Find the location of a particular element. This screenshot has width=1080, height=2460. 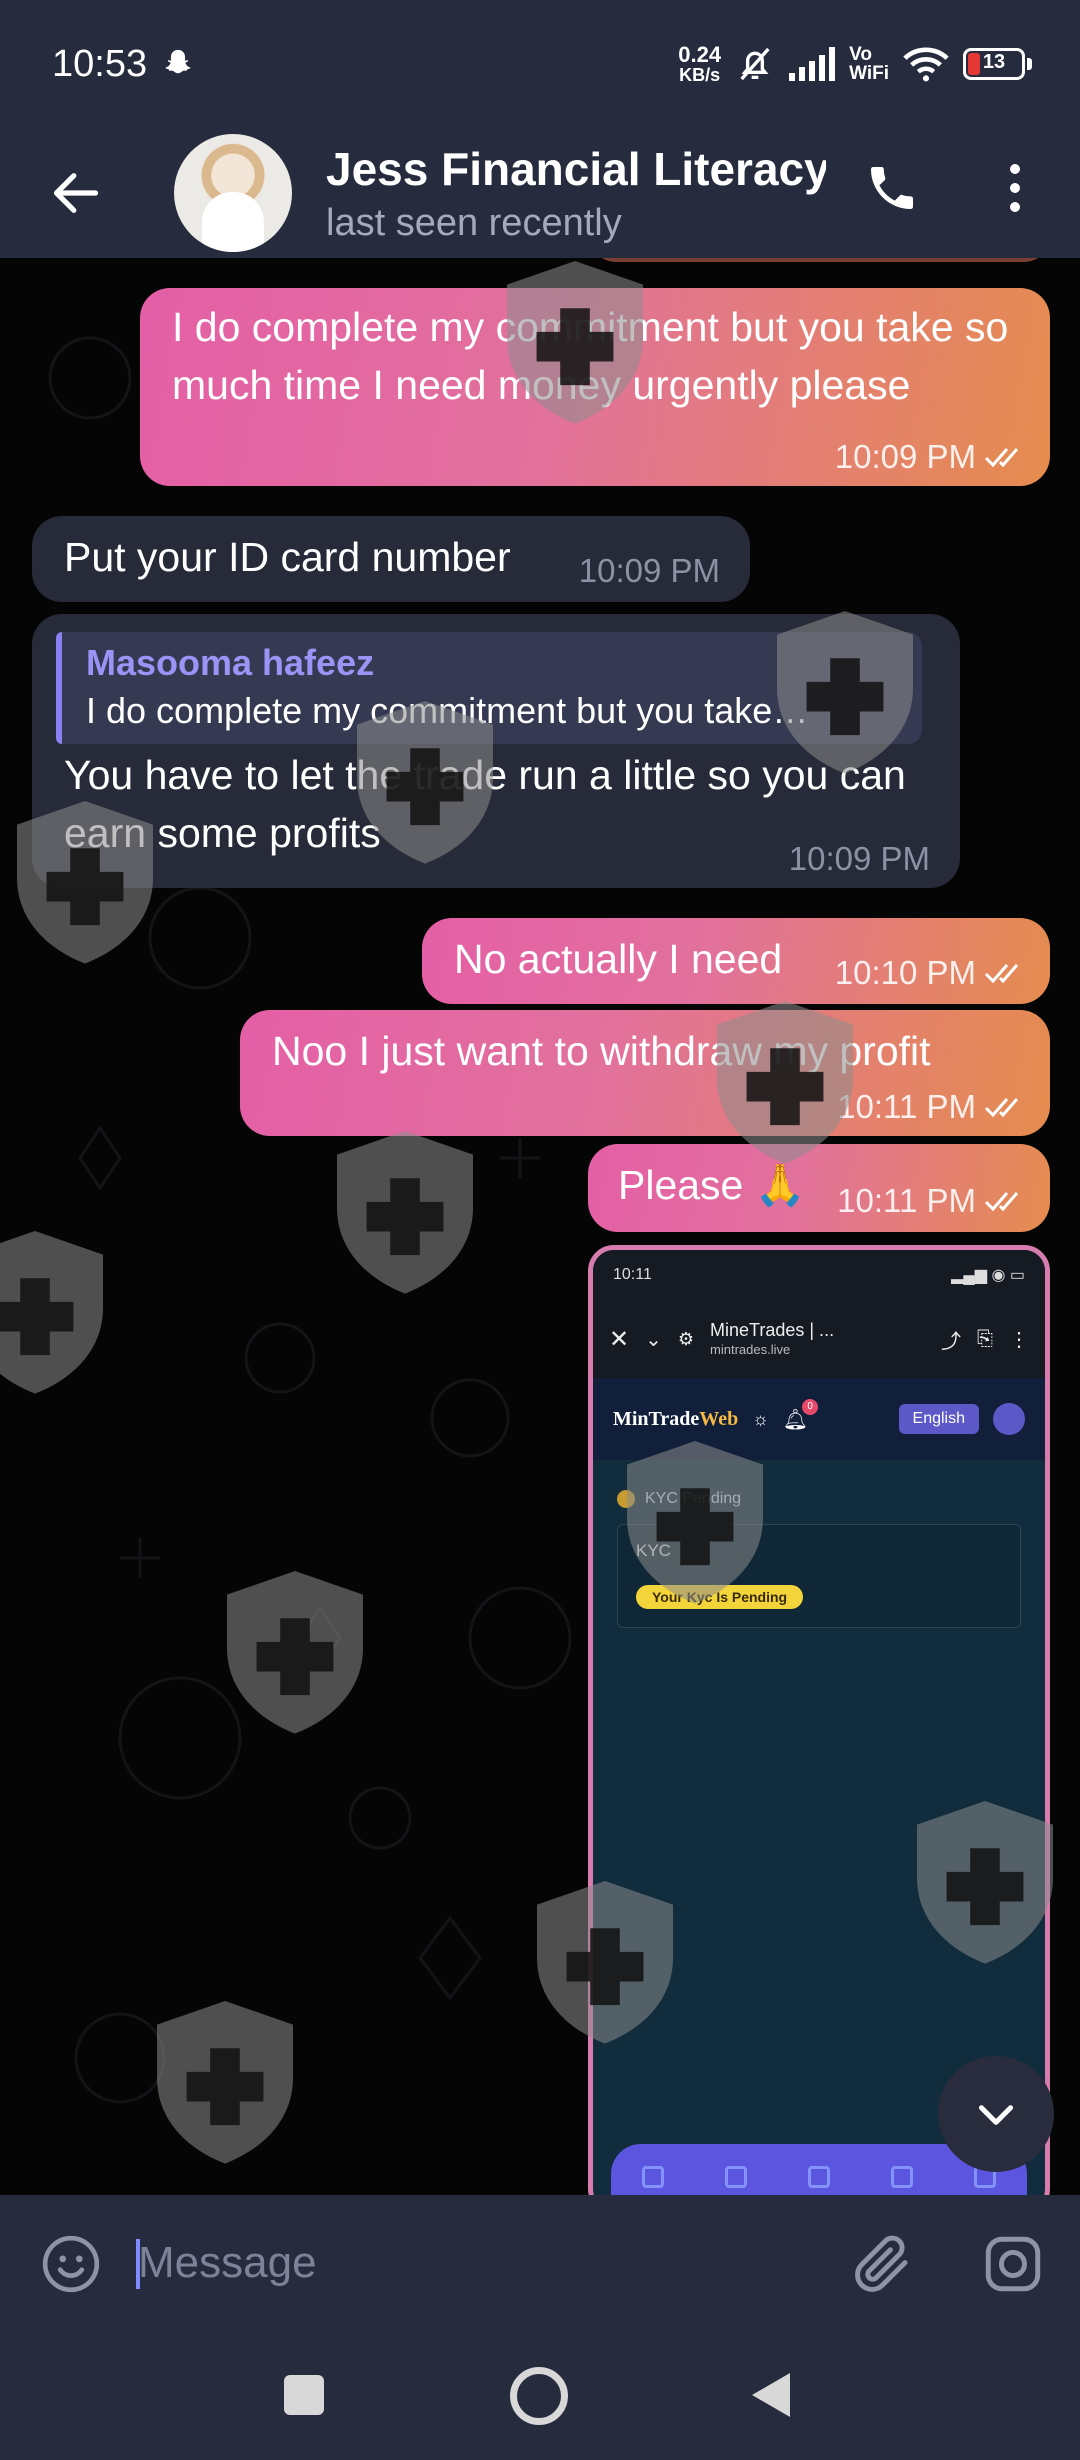

language-select: English is located at coordinates (938, 1419).